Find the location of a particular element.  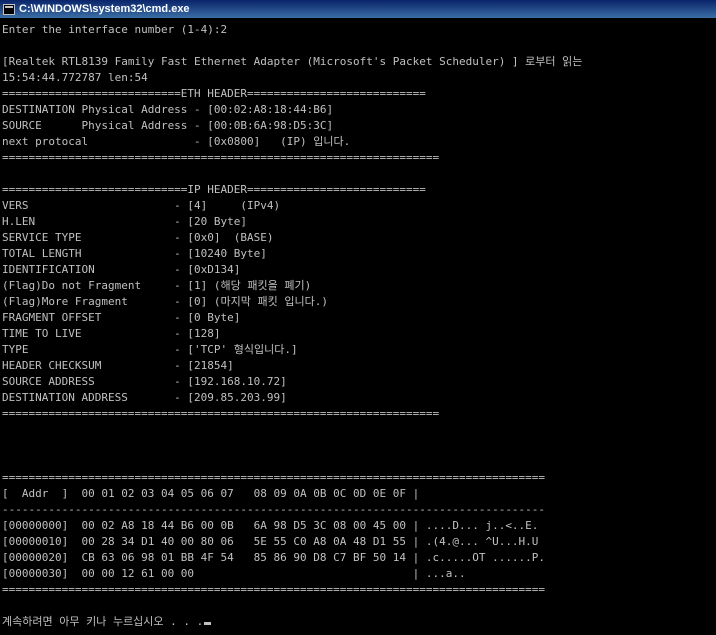

console-line: (Flag)Do not Fragment - [1] (해당 패킷을 폐기) is located at coordinates (157, 285).